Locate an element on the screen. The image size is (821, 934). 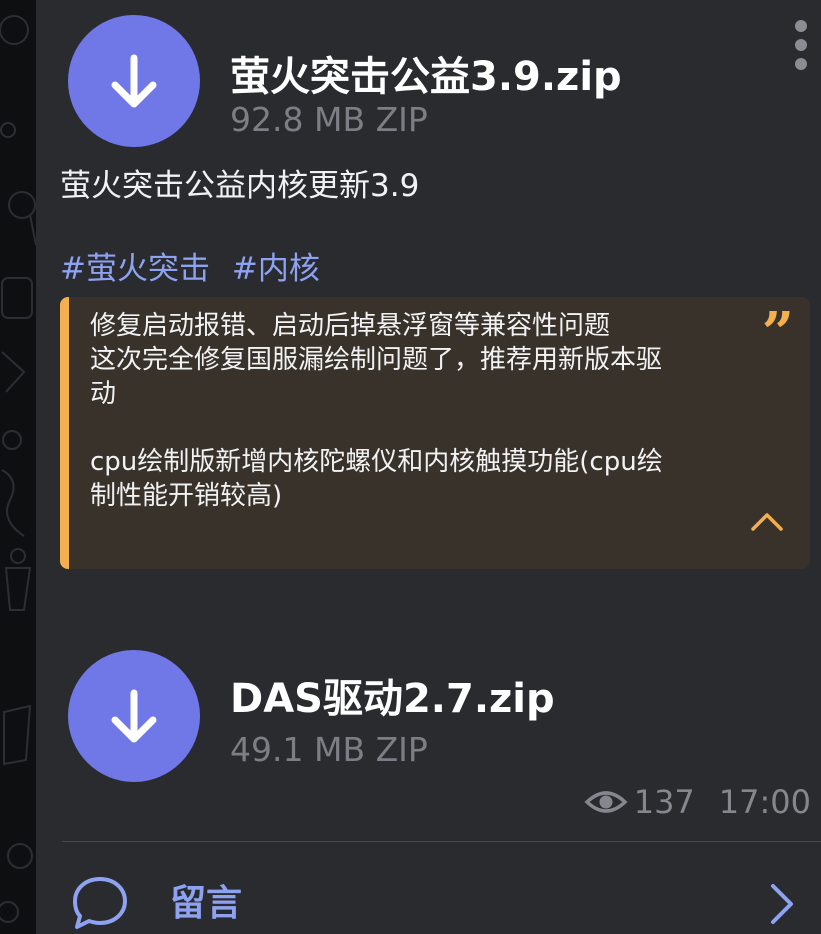
message-meta: 137 17:00 is located at coordinates (697, 802).